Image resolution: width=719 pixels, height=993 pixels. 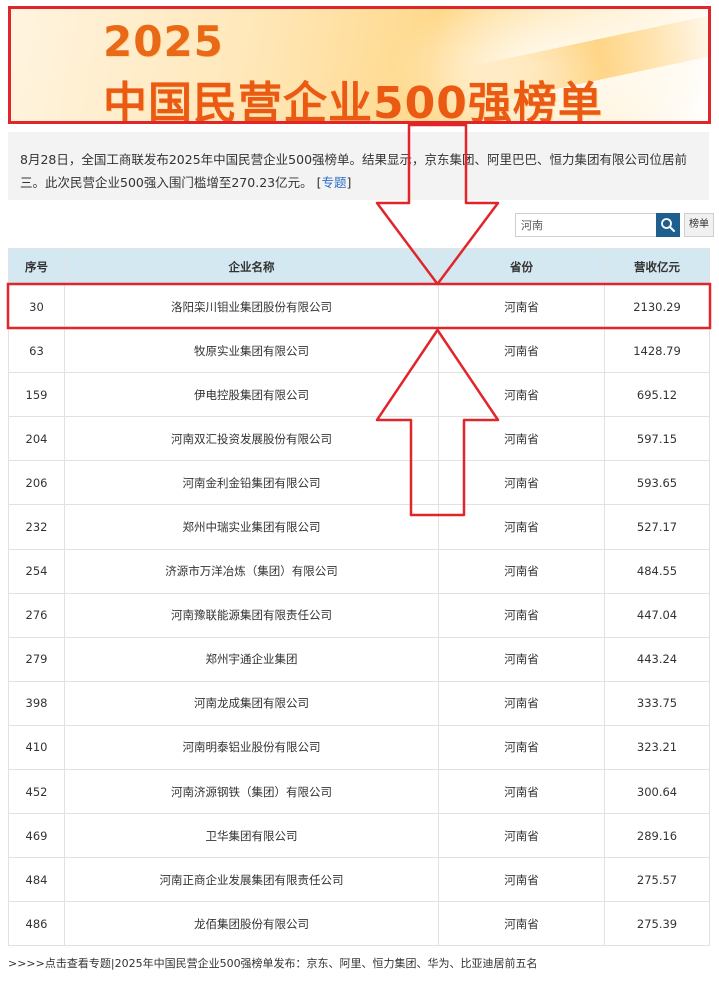 What do you see at coordinates (36, 483) in the screenshot?
I see `cell-rank: 206` at bounding box center [36, 483].